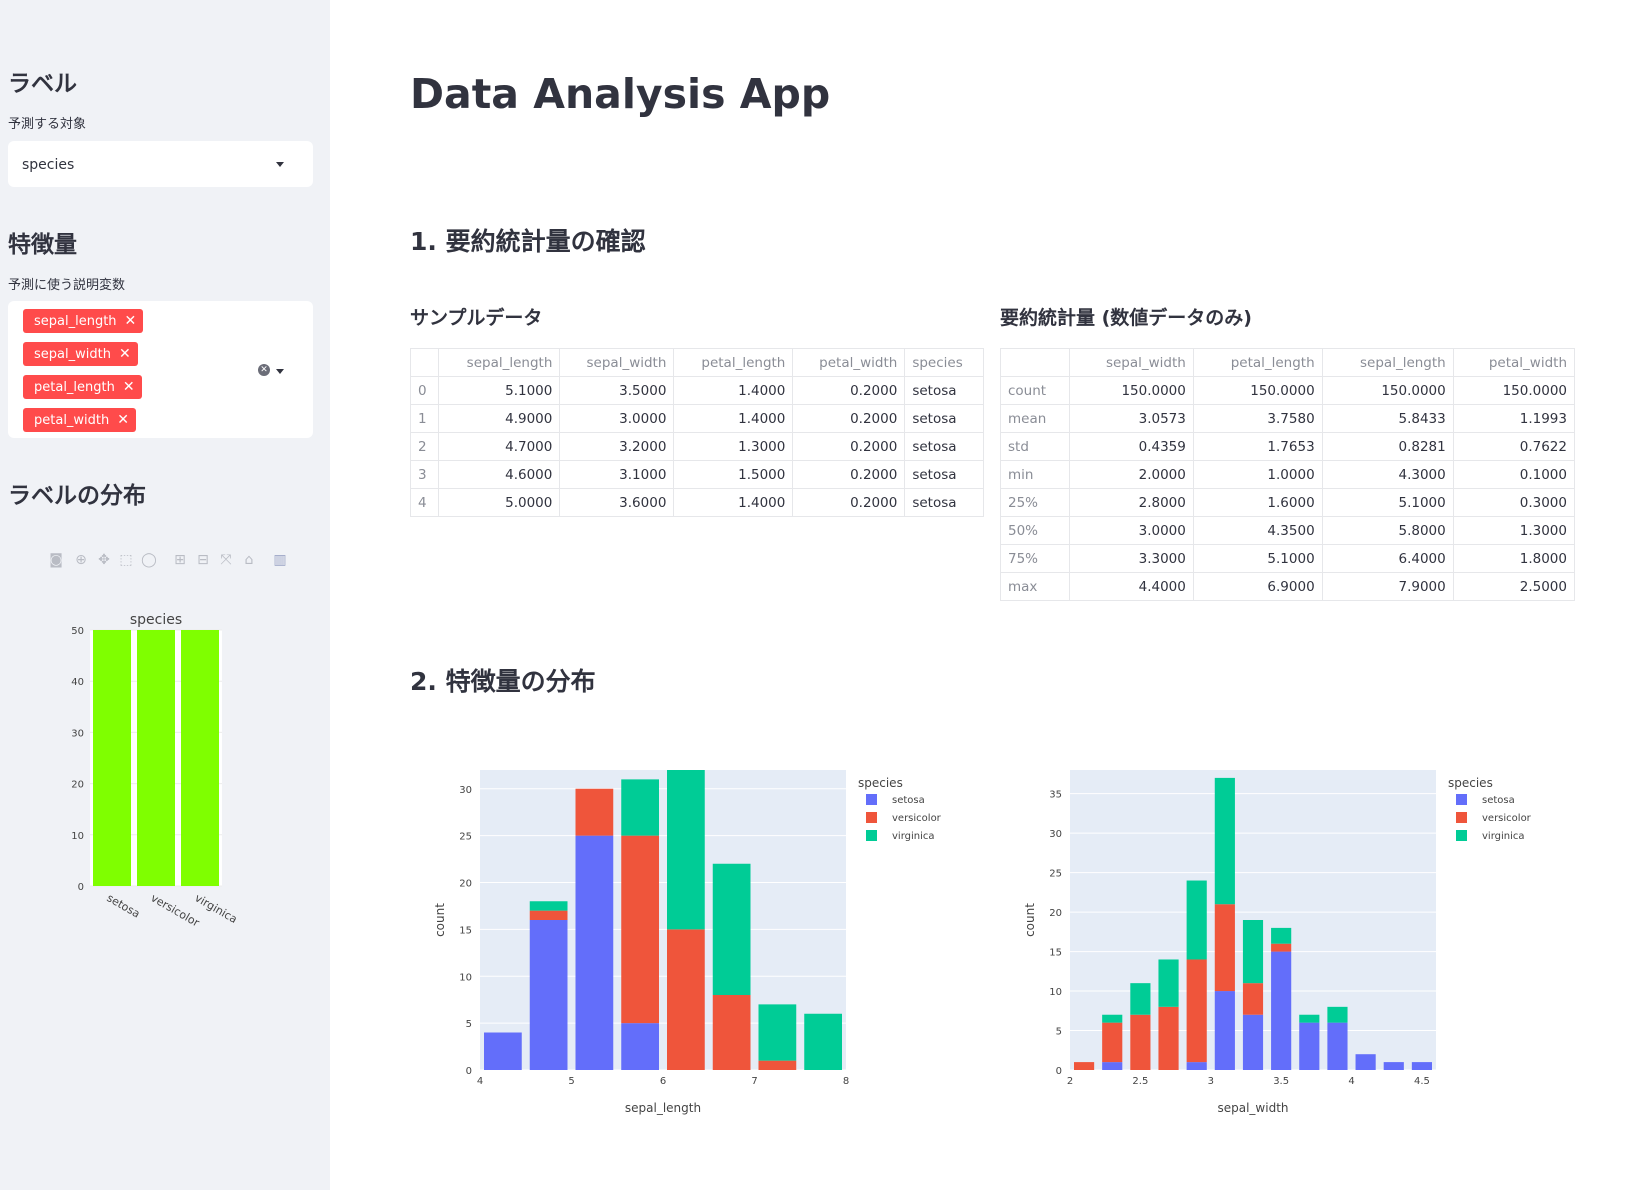  What do you see at coordinates (1388, 418) in the screenshot?
I see `table-cell: 5.8433` at bounding box center [1388, 418].